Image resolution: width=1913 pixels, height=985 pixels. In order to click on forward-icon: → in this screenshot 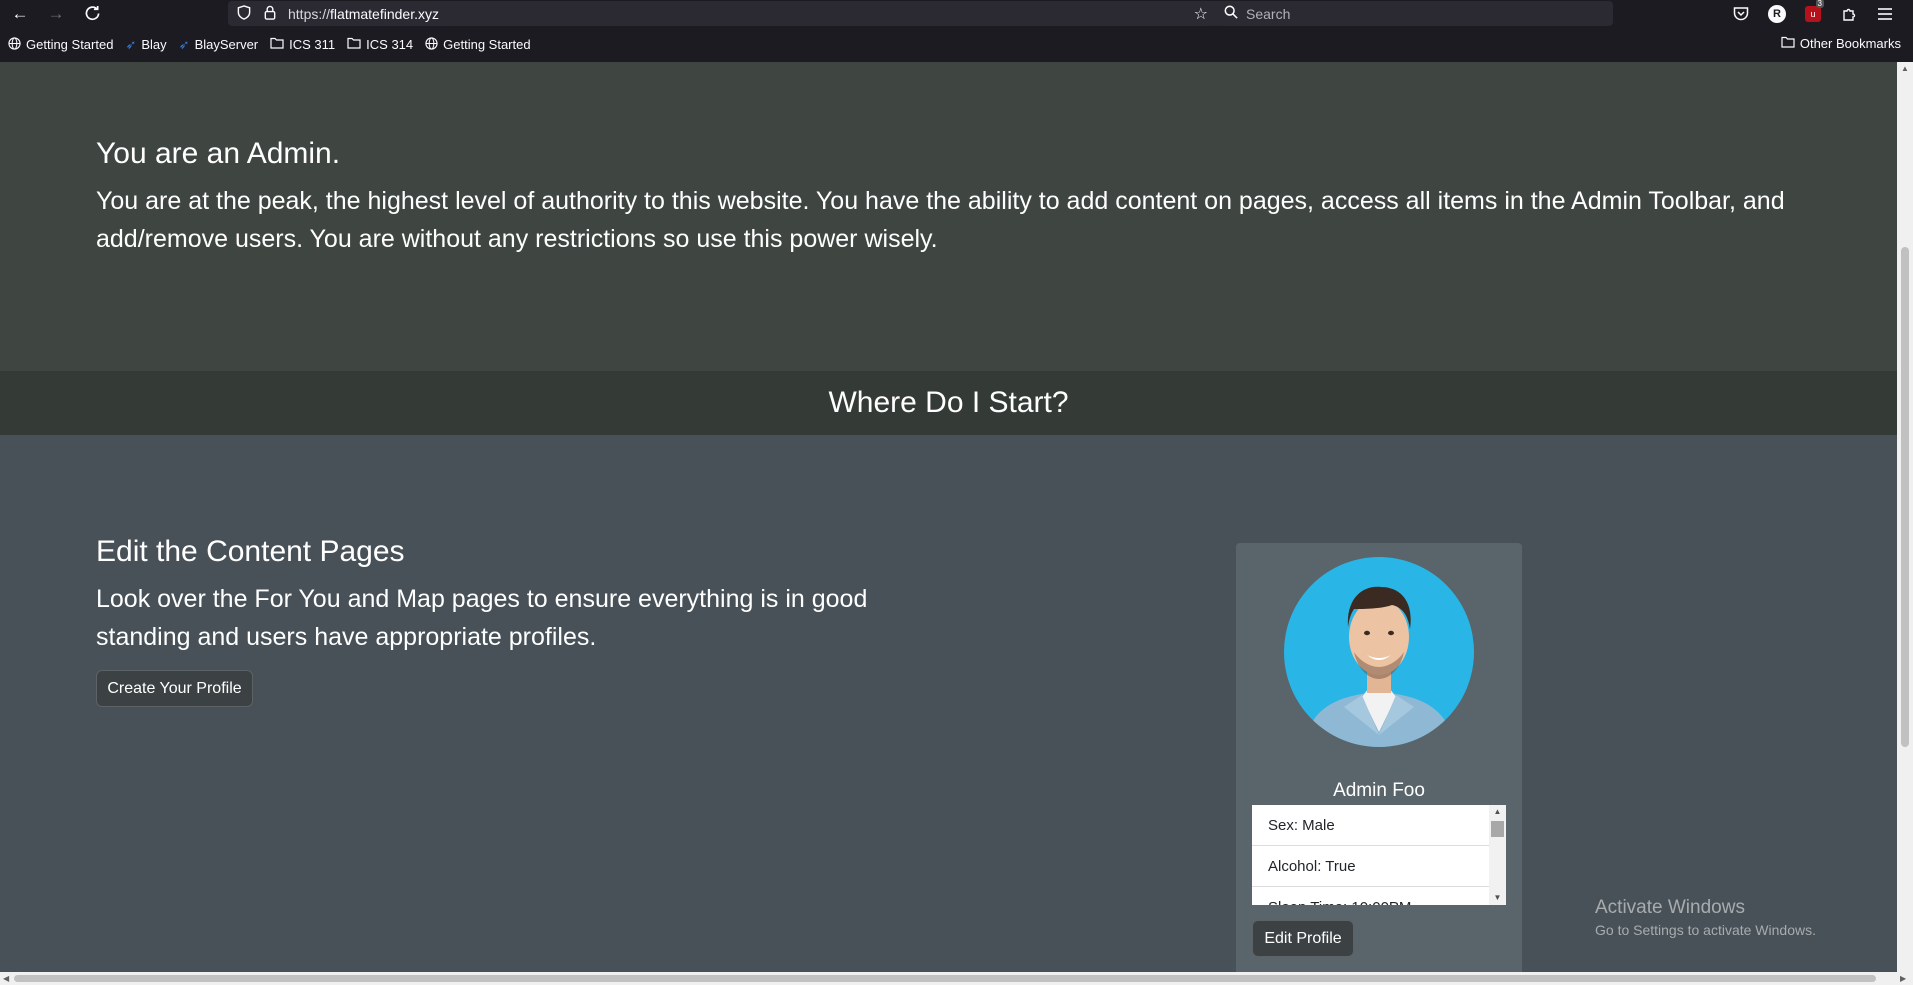, I will do `click(56, 13)`.